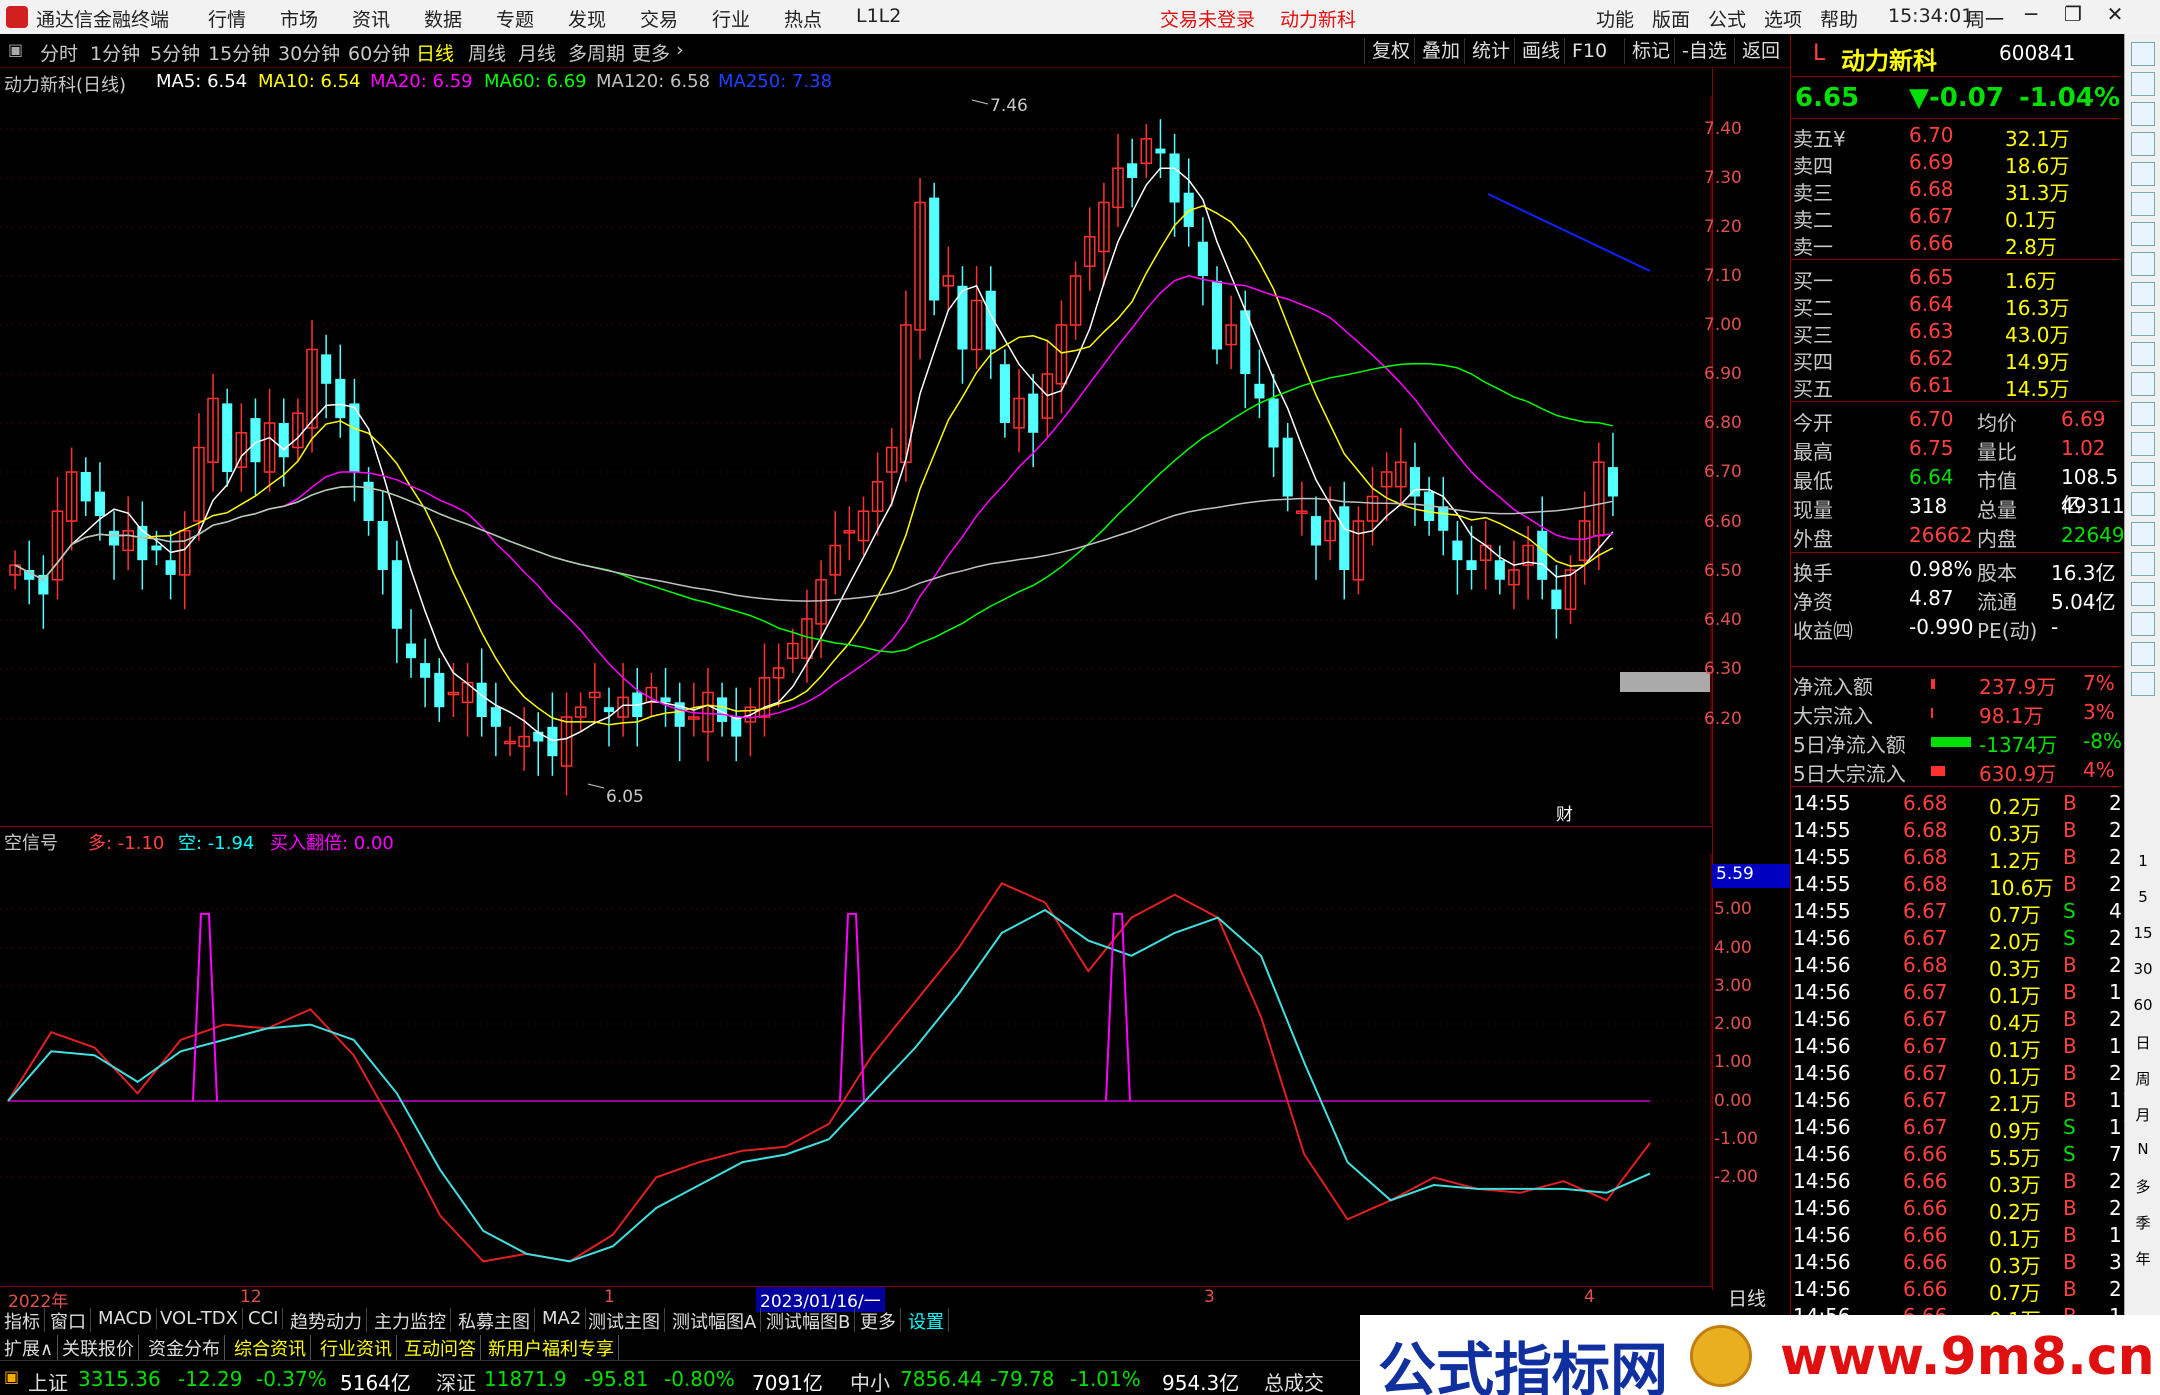 The width and height of the screenshot is (2160, 1395). I want to click on menu-l1l2: L1L2, so click(878, 16).